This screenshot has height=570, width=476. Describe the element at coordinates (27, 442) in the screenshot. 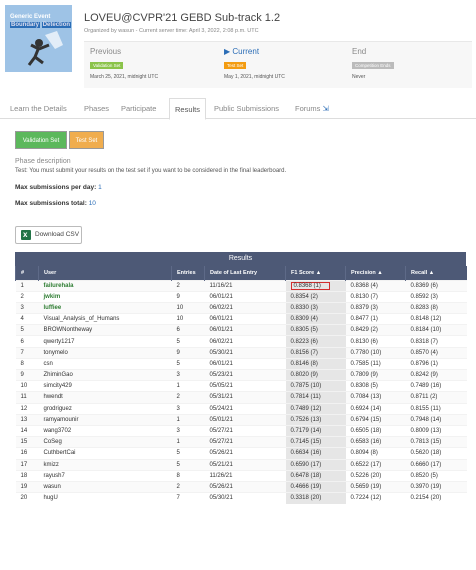

I see `cell-rank: 15` at that location.